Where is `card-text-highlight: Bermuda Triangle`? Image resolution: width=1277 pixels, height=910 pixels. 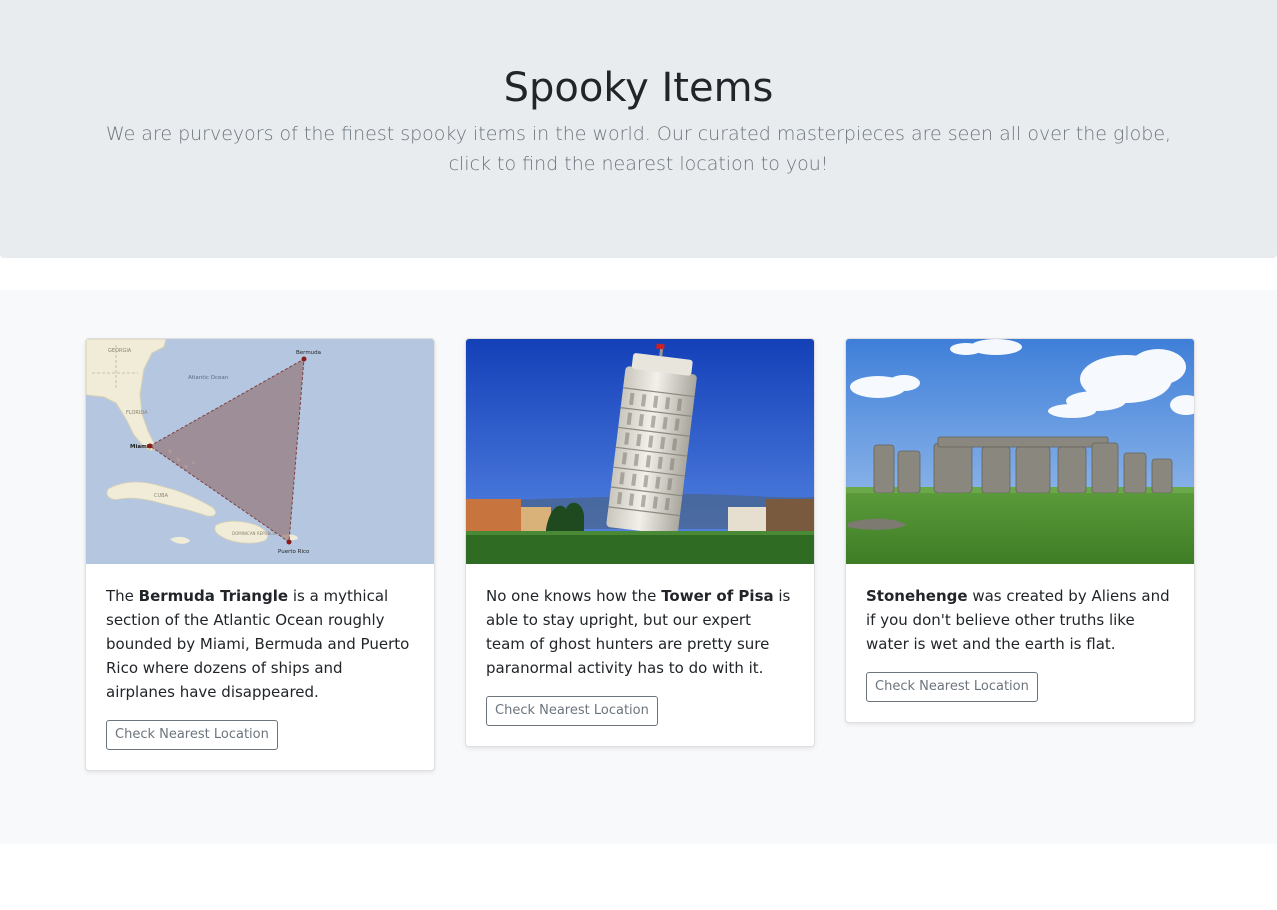
card-text-highlight: Bermuda Triangle is located at coordinates (213, 596).